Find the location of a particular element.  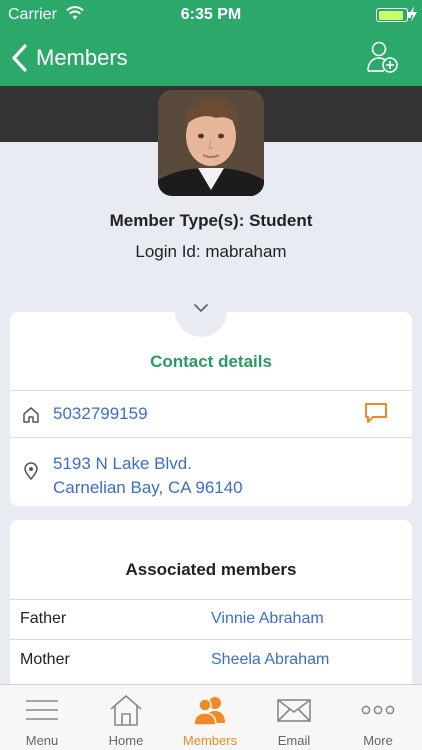

address-line2: Carnelian Bay, CA 96140 is located at coordinates (148, 487).